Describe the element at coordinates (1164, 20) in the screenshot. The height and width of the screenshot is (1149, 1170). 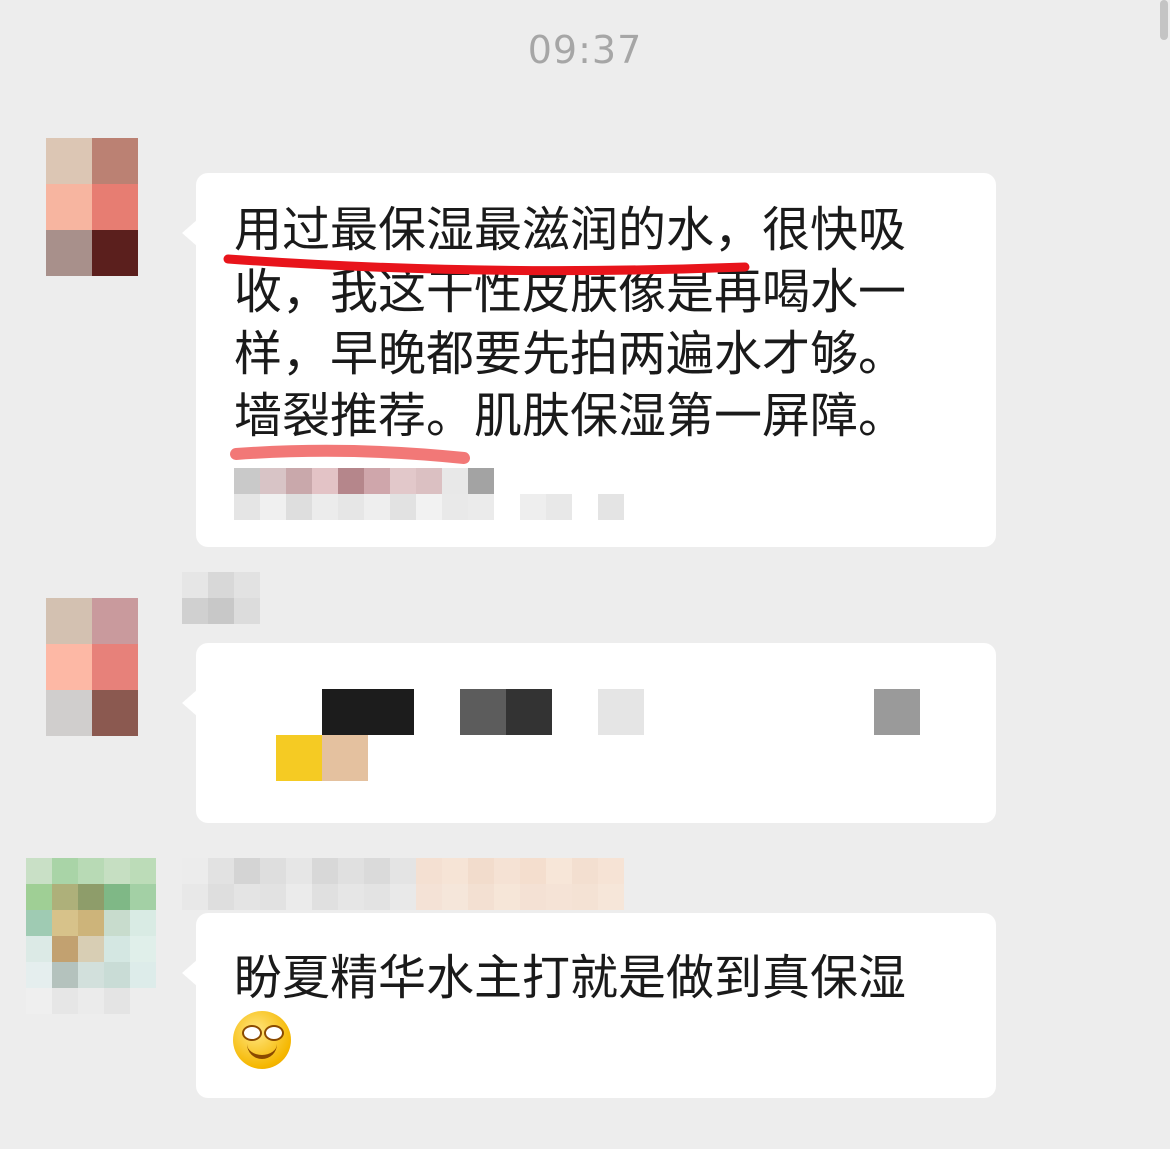
I see `scrollbar` at that location.